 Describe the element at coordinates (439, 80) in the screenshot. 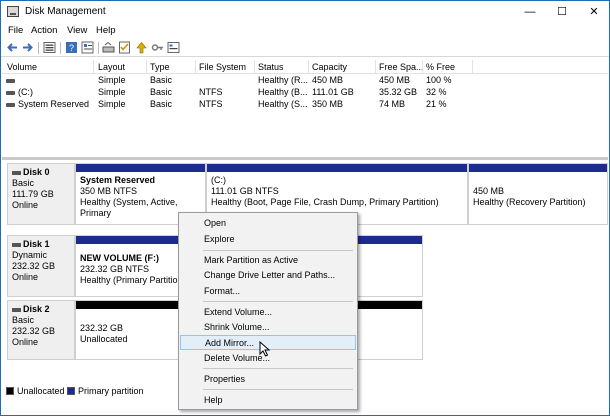

I see `volume-percent-free: 100 %` at that location.